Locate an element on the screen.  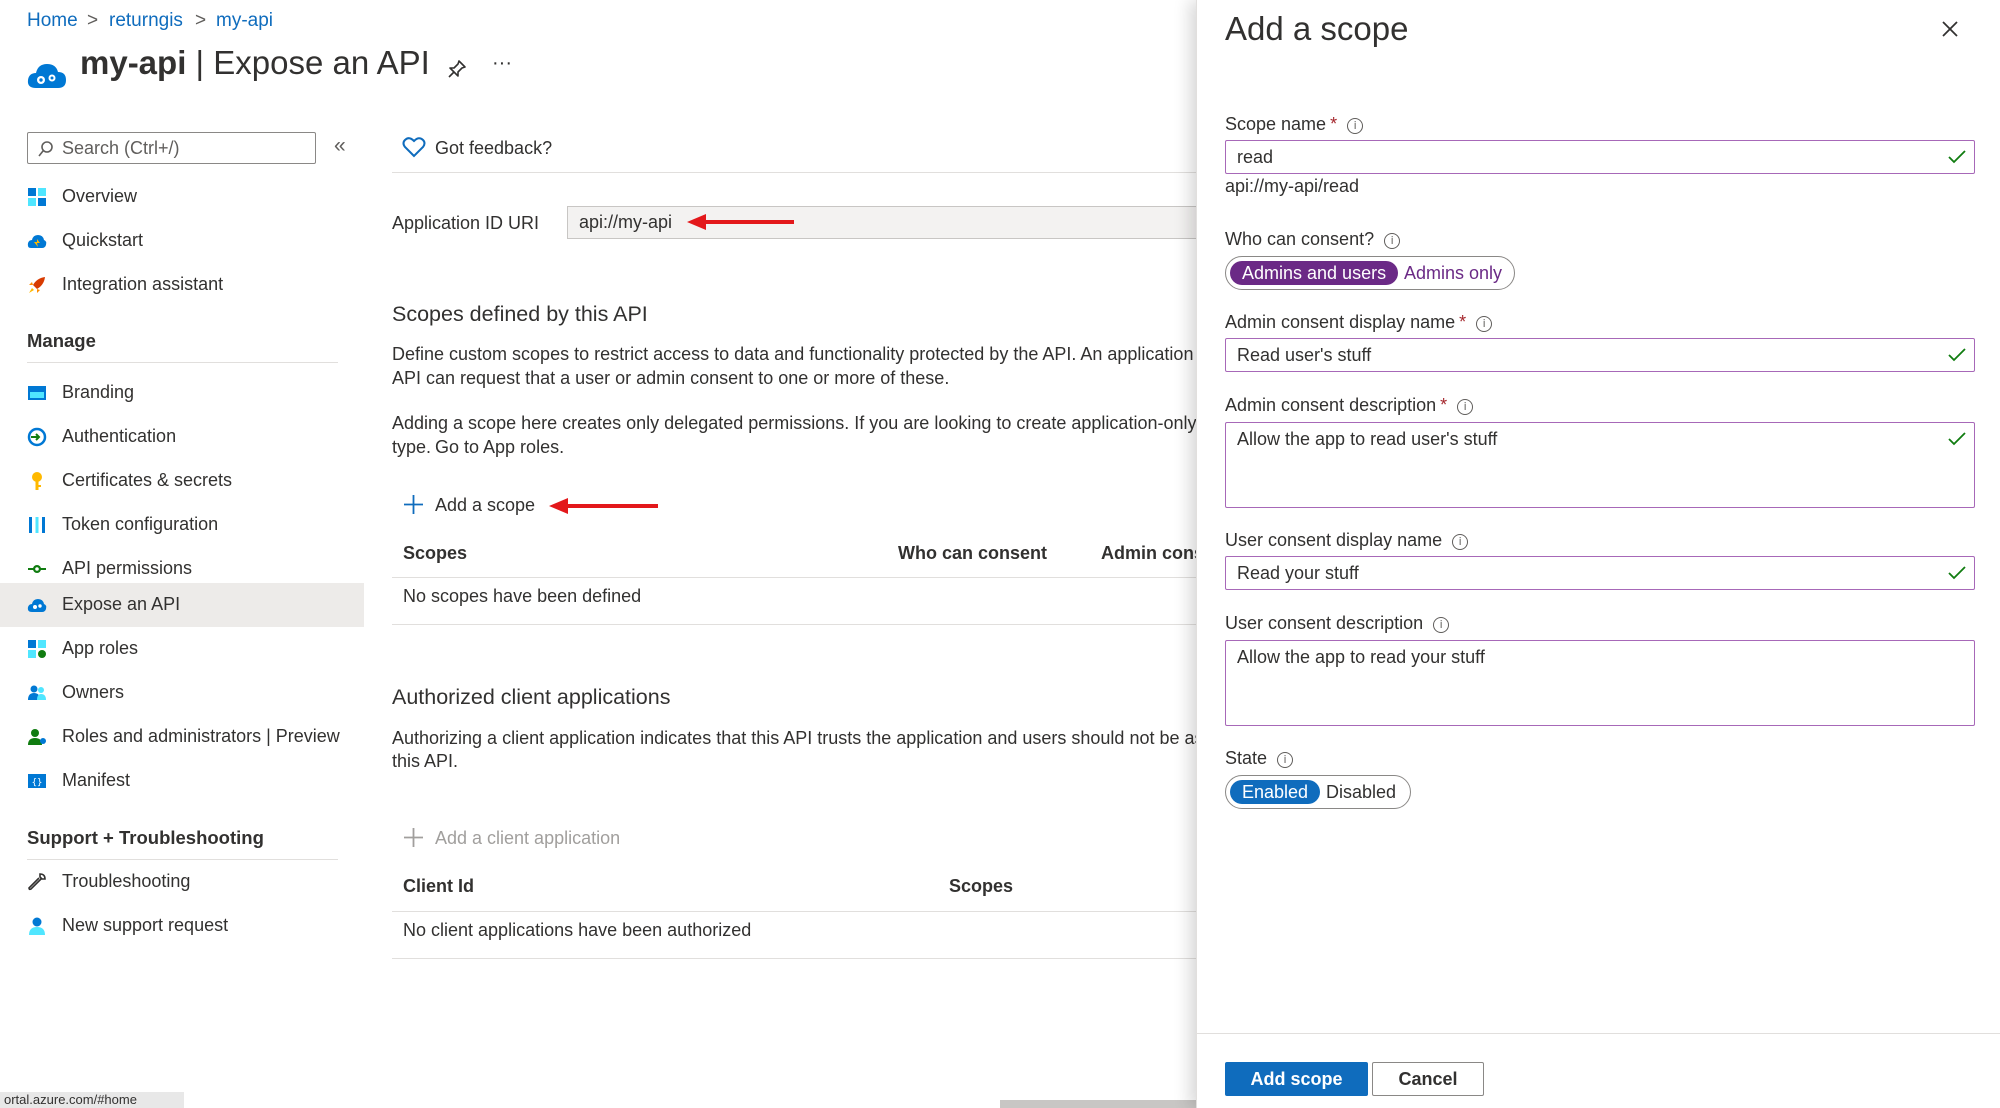
manifest-icon: {} is located at coordinates (37, 781).